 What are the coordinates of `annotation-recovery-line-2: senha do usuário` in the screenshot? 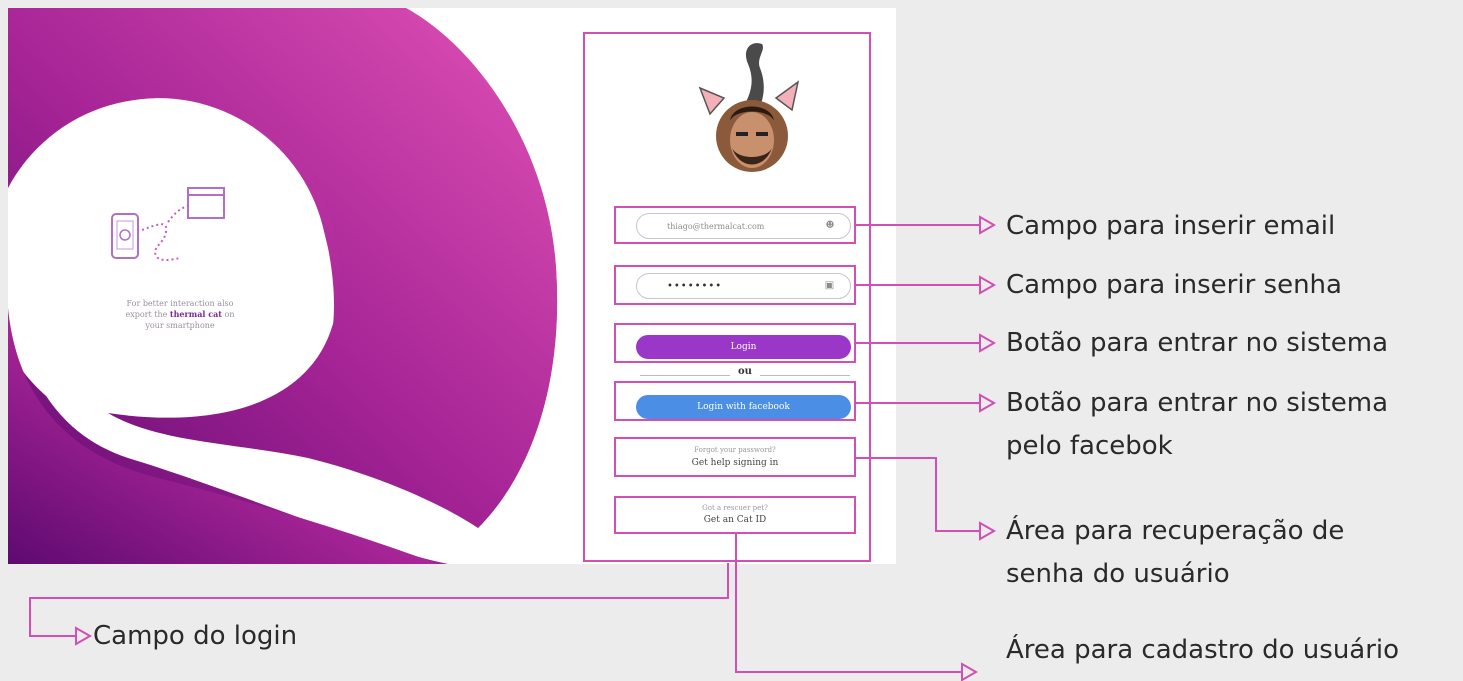 It's located at (1118, 574).